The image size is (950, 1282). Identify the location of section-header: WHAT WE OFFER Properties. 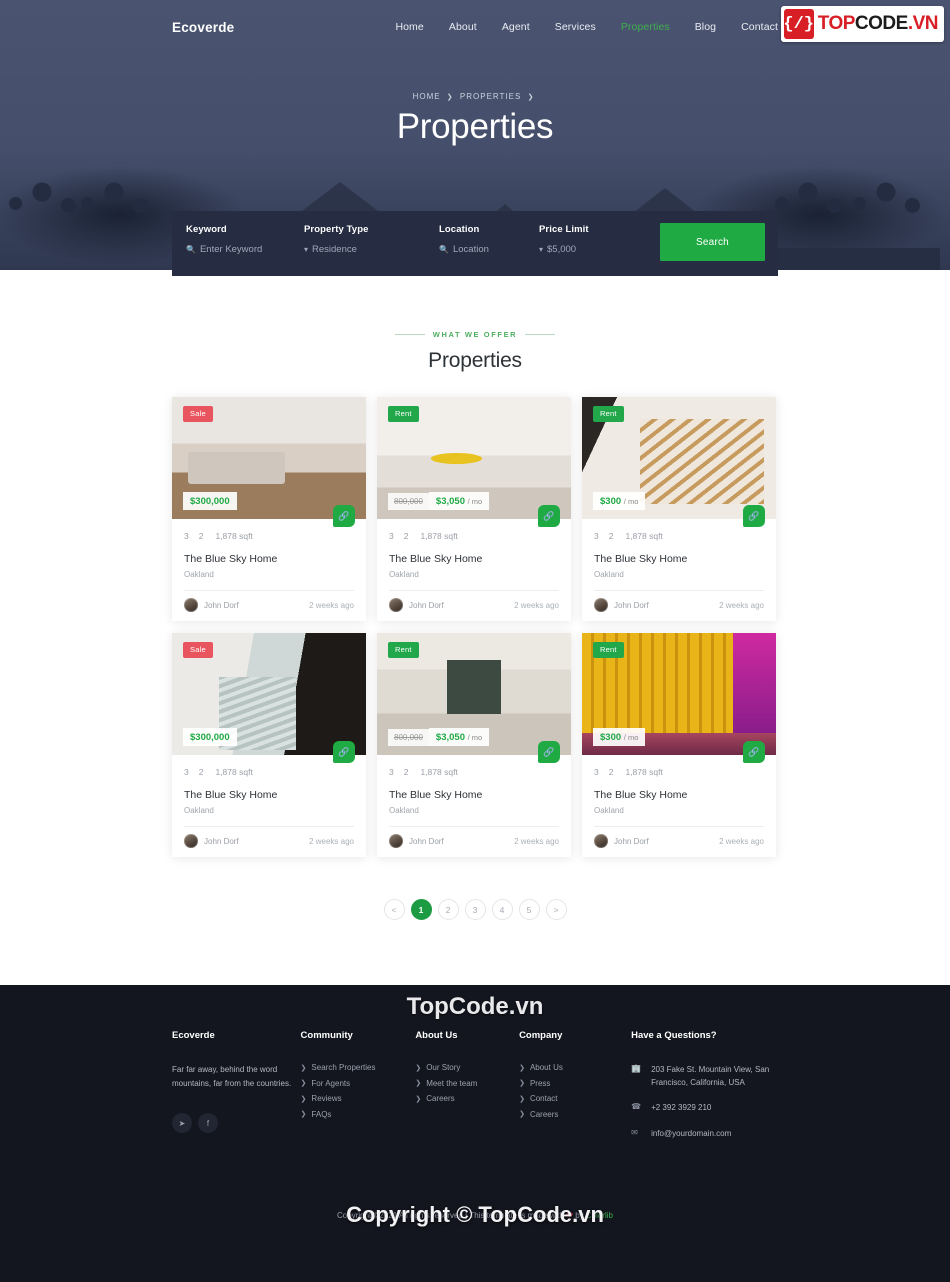
(475, 321).